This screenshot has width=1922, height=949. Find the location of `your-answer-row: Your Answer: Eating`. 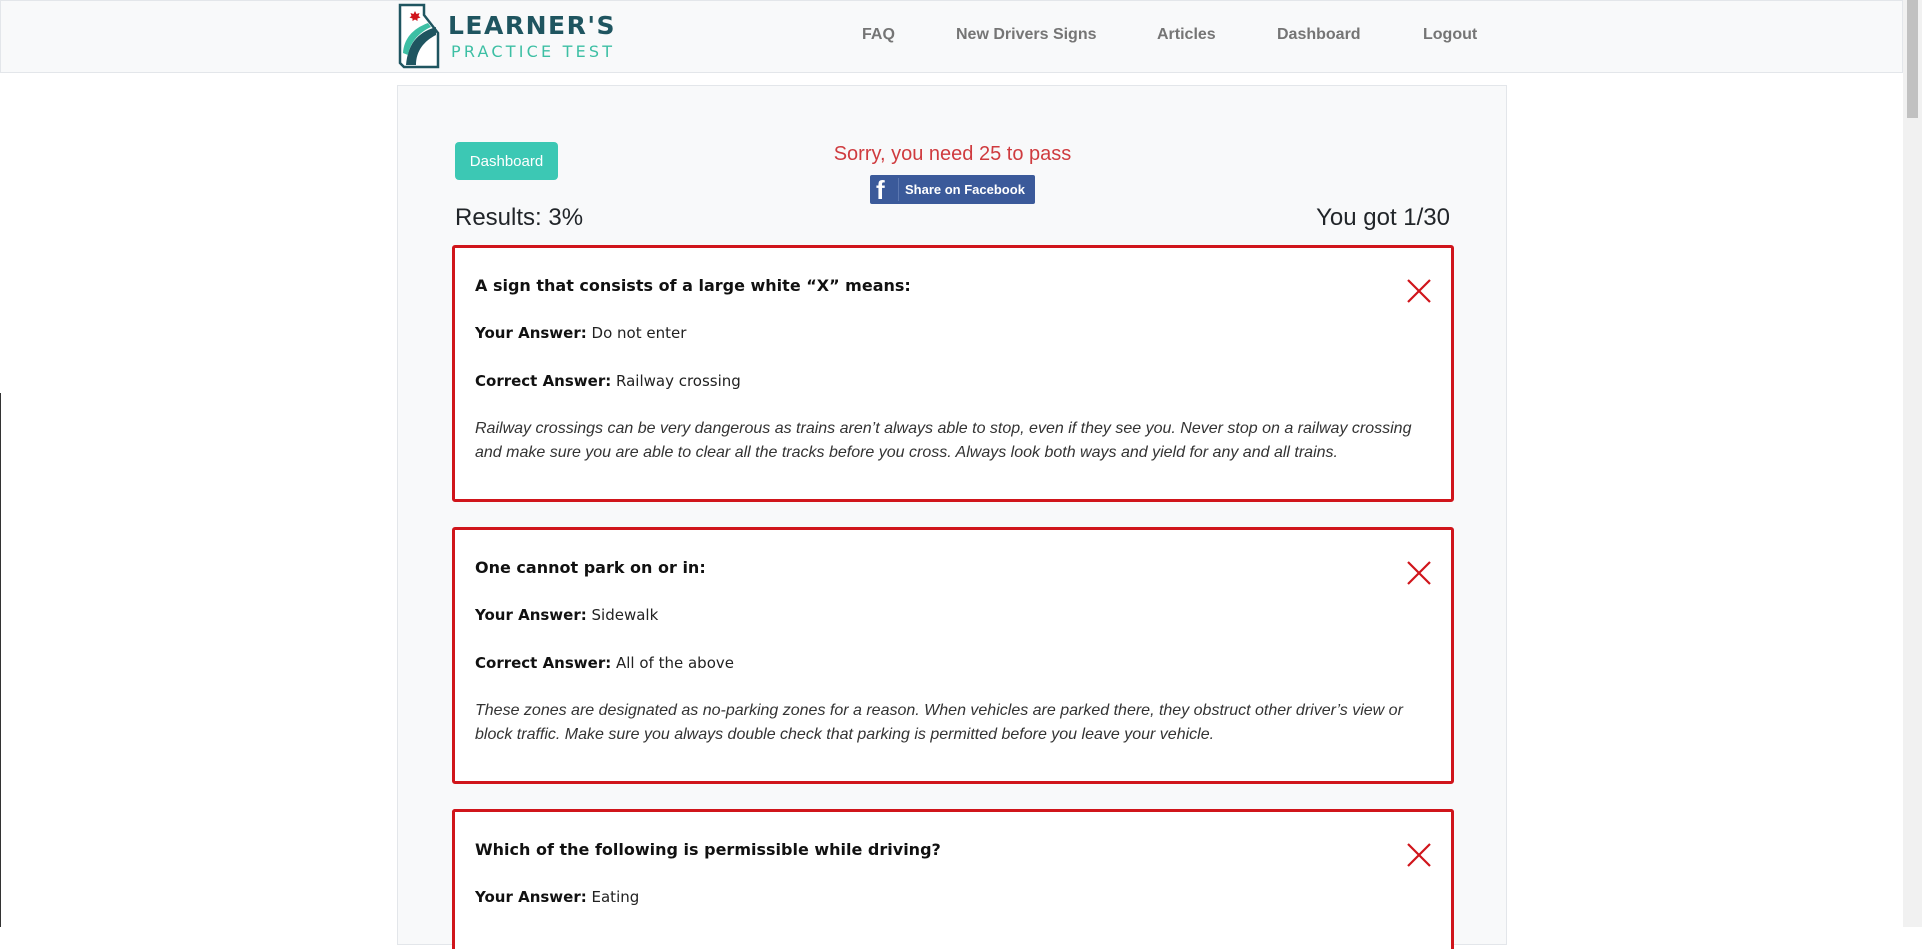

your-answer-row: Your Answer: Eating is located at coordinates (557, 897).